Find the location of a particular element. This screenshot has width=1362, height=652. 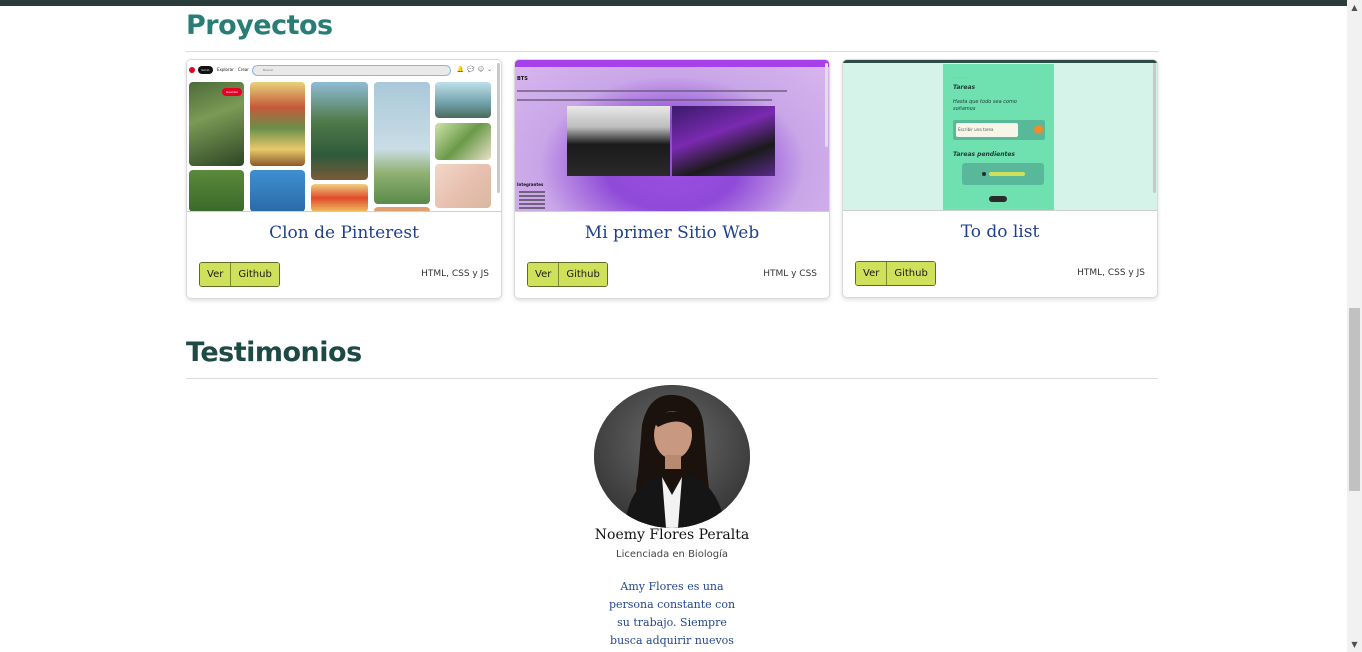

preview-subheading: Hasta que todo sea como soñamos is located at coordinates (985, 105).